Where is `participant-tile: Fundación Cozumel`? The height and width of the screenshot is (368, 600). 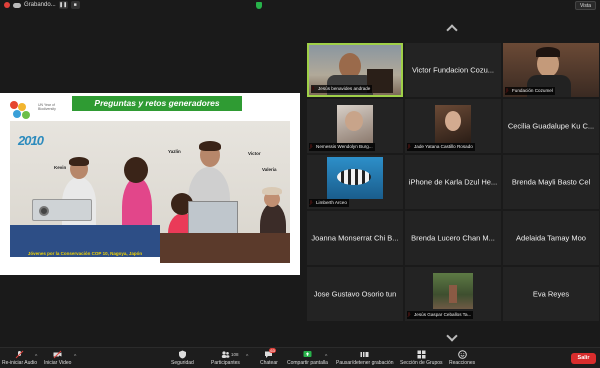
participant-tile: Fundación Cozumel is located at coordinates (551, 70).